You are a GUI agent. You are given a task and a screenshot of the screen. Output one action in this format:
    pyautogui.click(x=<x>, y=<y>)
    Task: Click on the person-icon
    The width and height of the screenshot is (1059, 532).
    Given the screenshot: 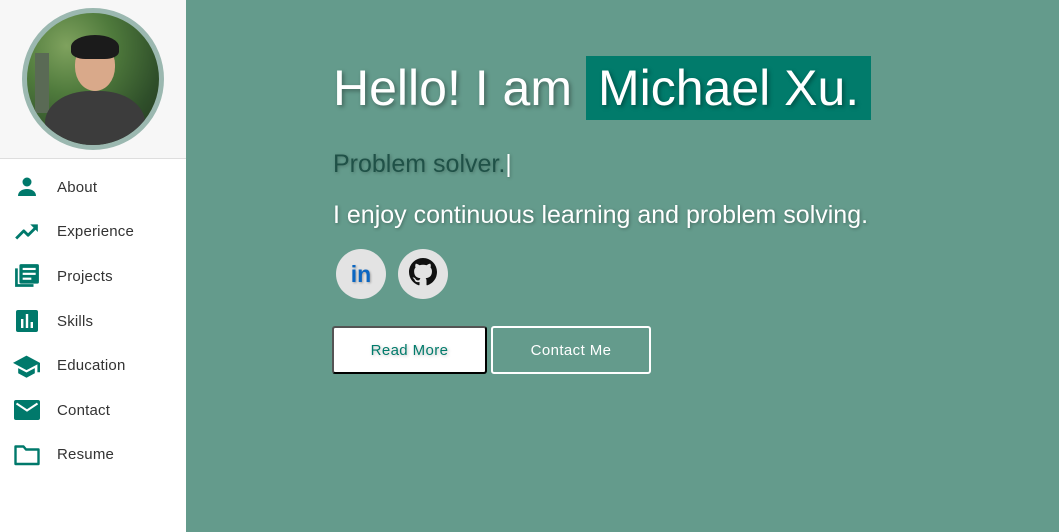 What is the action you would take?
    pyautogui.click(x=26, y=187)
    